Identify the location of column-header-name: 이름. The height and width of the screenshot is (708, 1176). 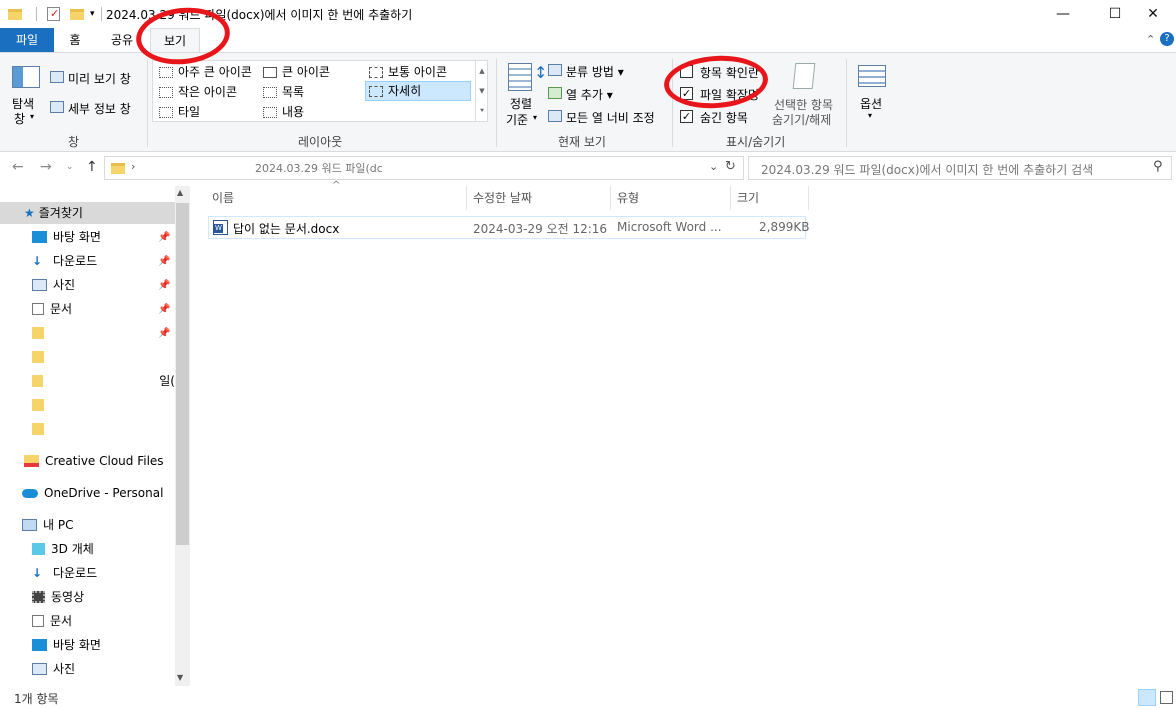
(223, 198).